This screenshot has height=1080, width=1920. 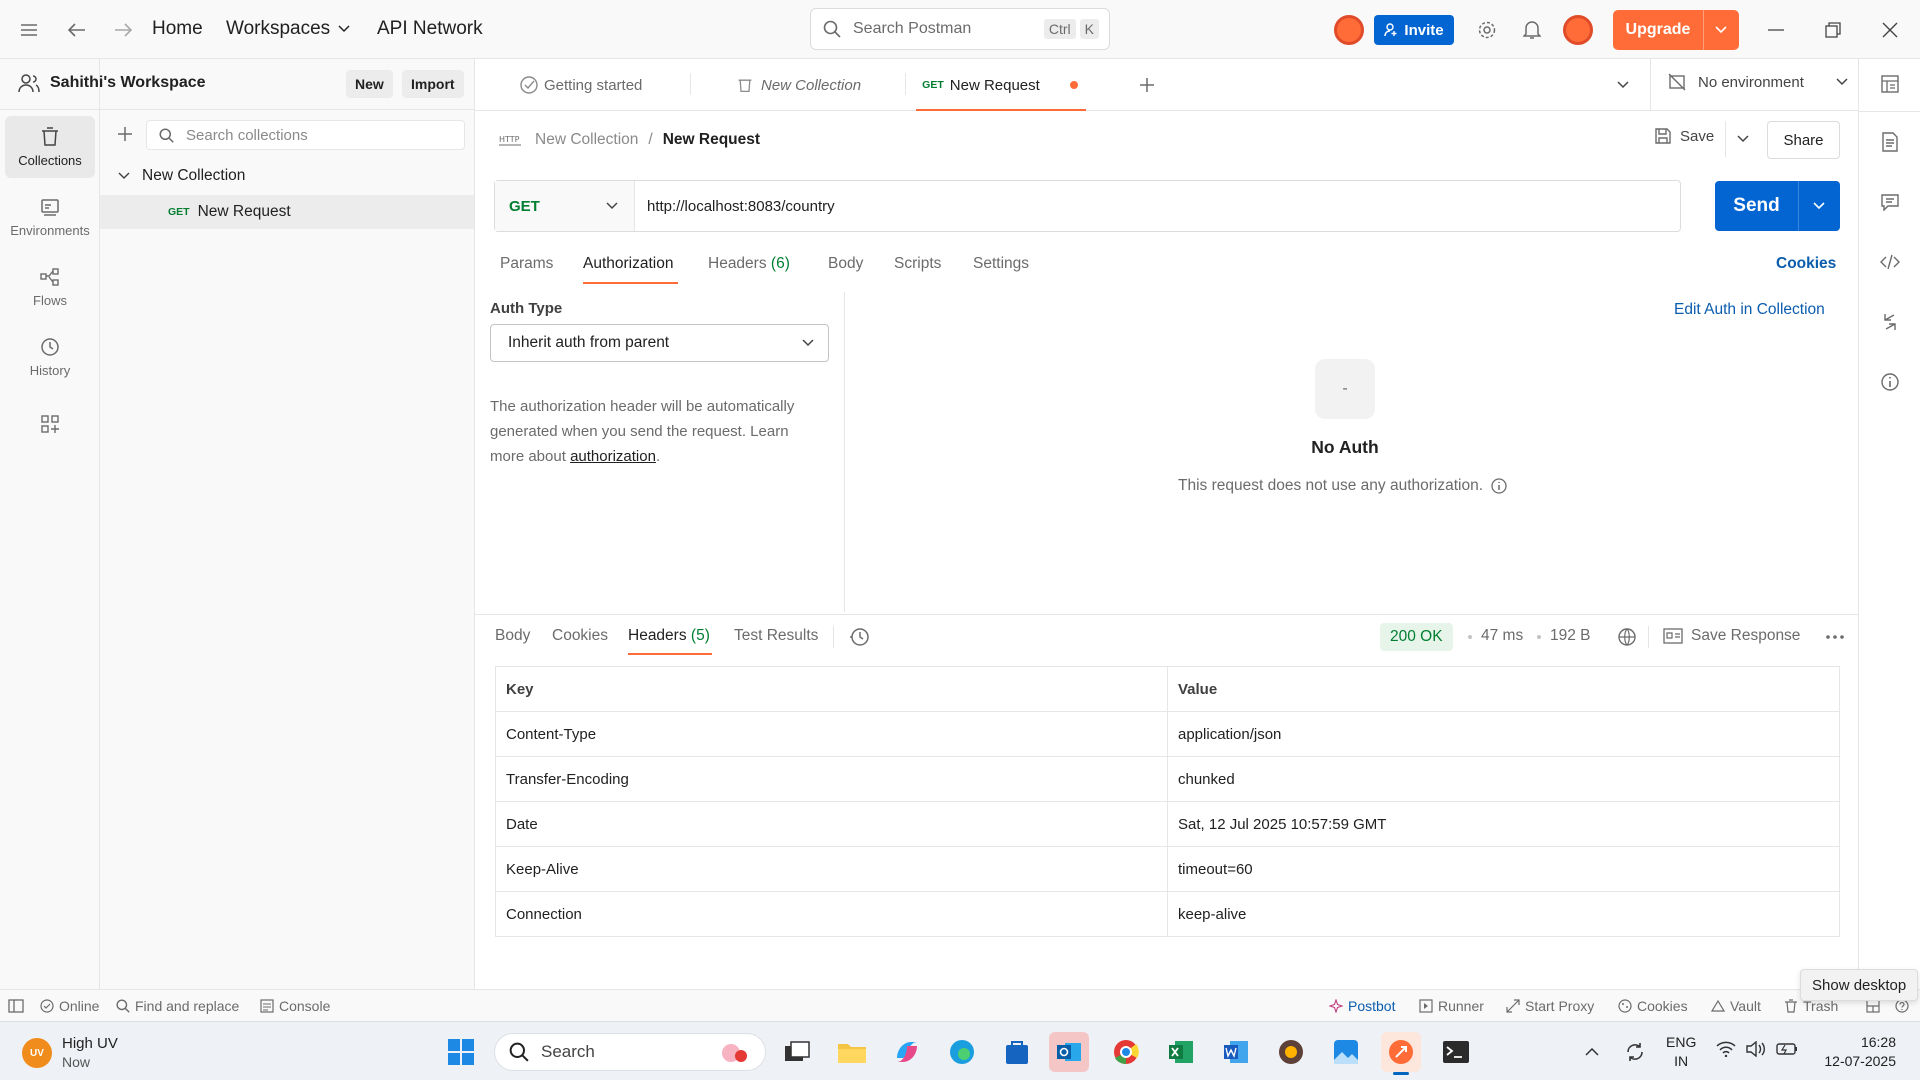 What do you see at coordinates (1890, 262) in the screenshot?
I see `code-icon` at bounding box center [1890, 262].